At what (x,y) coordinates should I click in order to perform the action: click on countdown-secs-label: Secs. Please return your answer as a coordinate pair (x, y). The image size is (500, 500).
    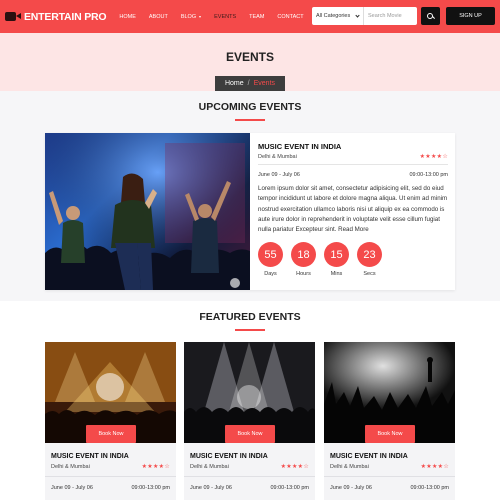
    Looking at the image, I should click on (369, 274).